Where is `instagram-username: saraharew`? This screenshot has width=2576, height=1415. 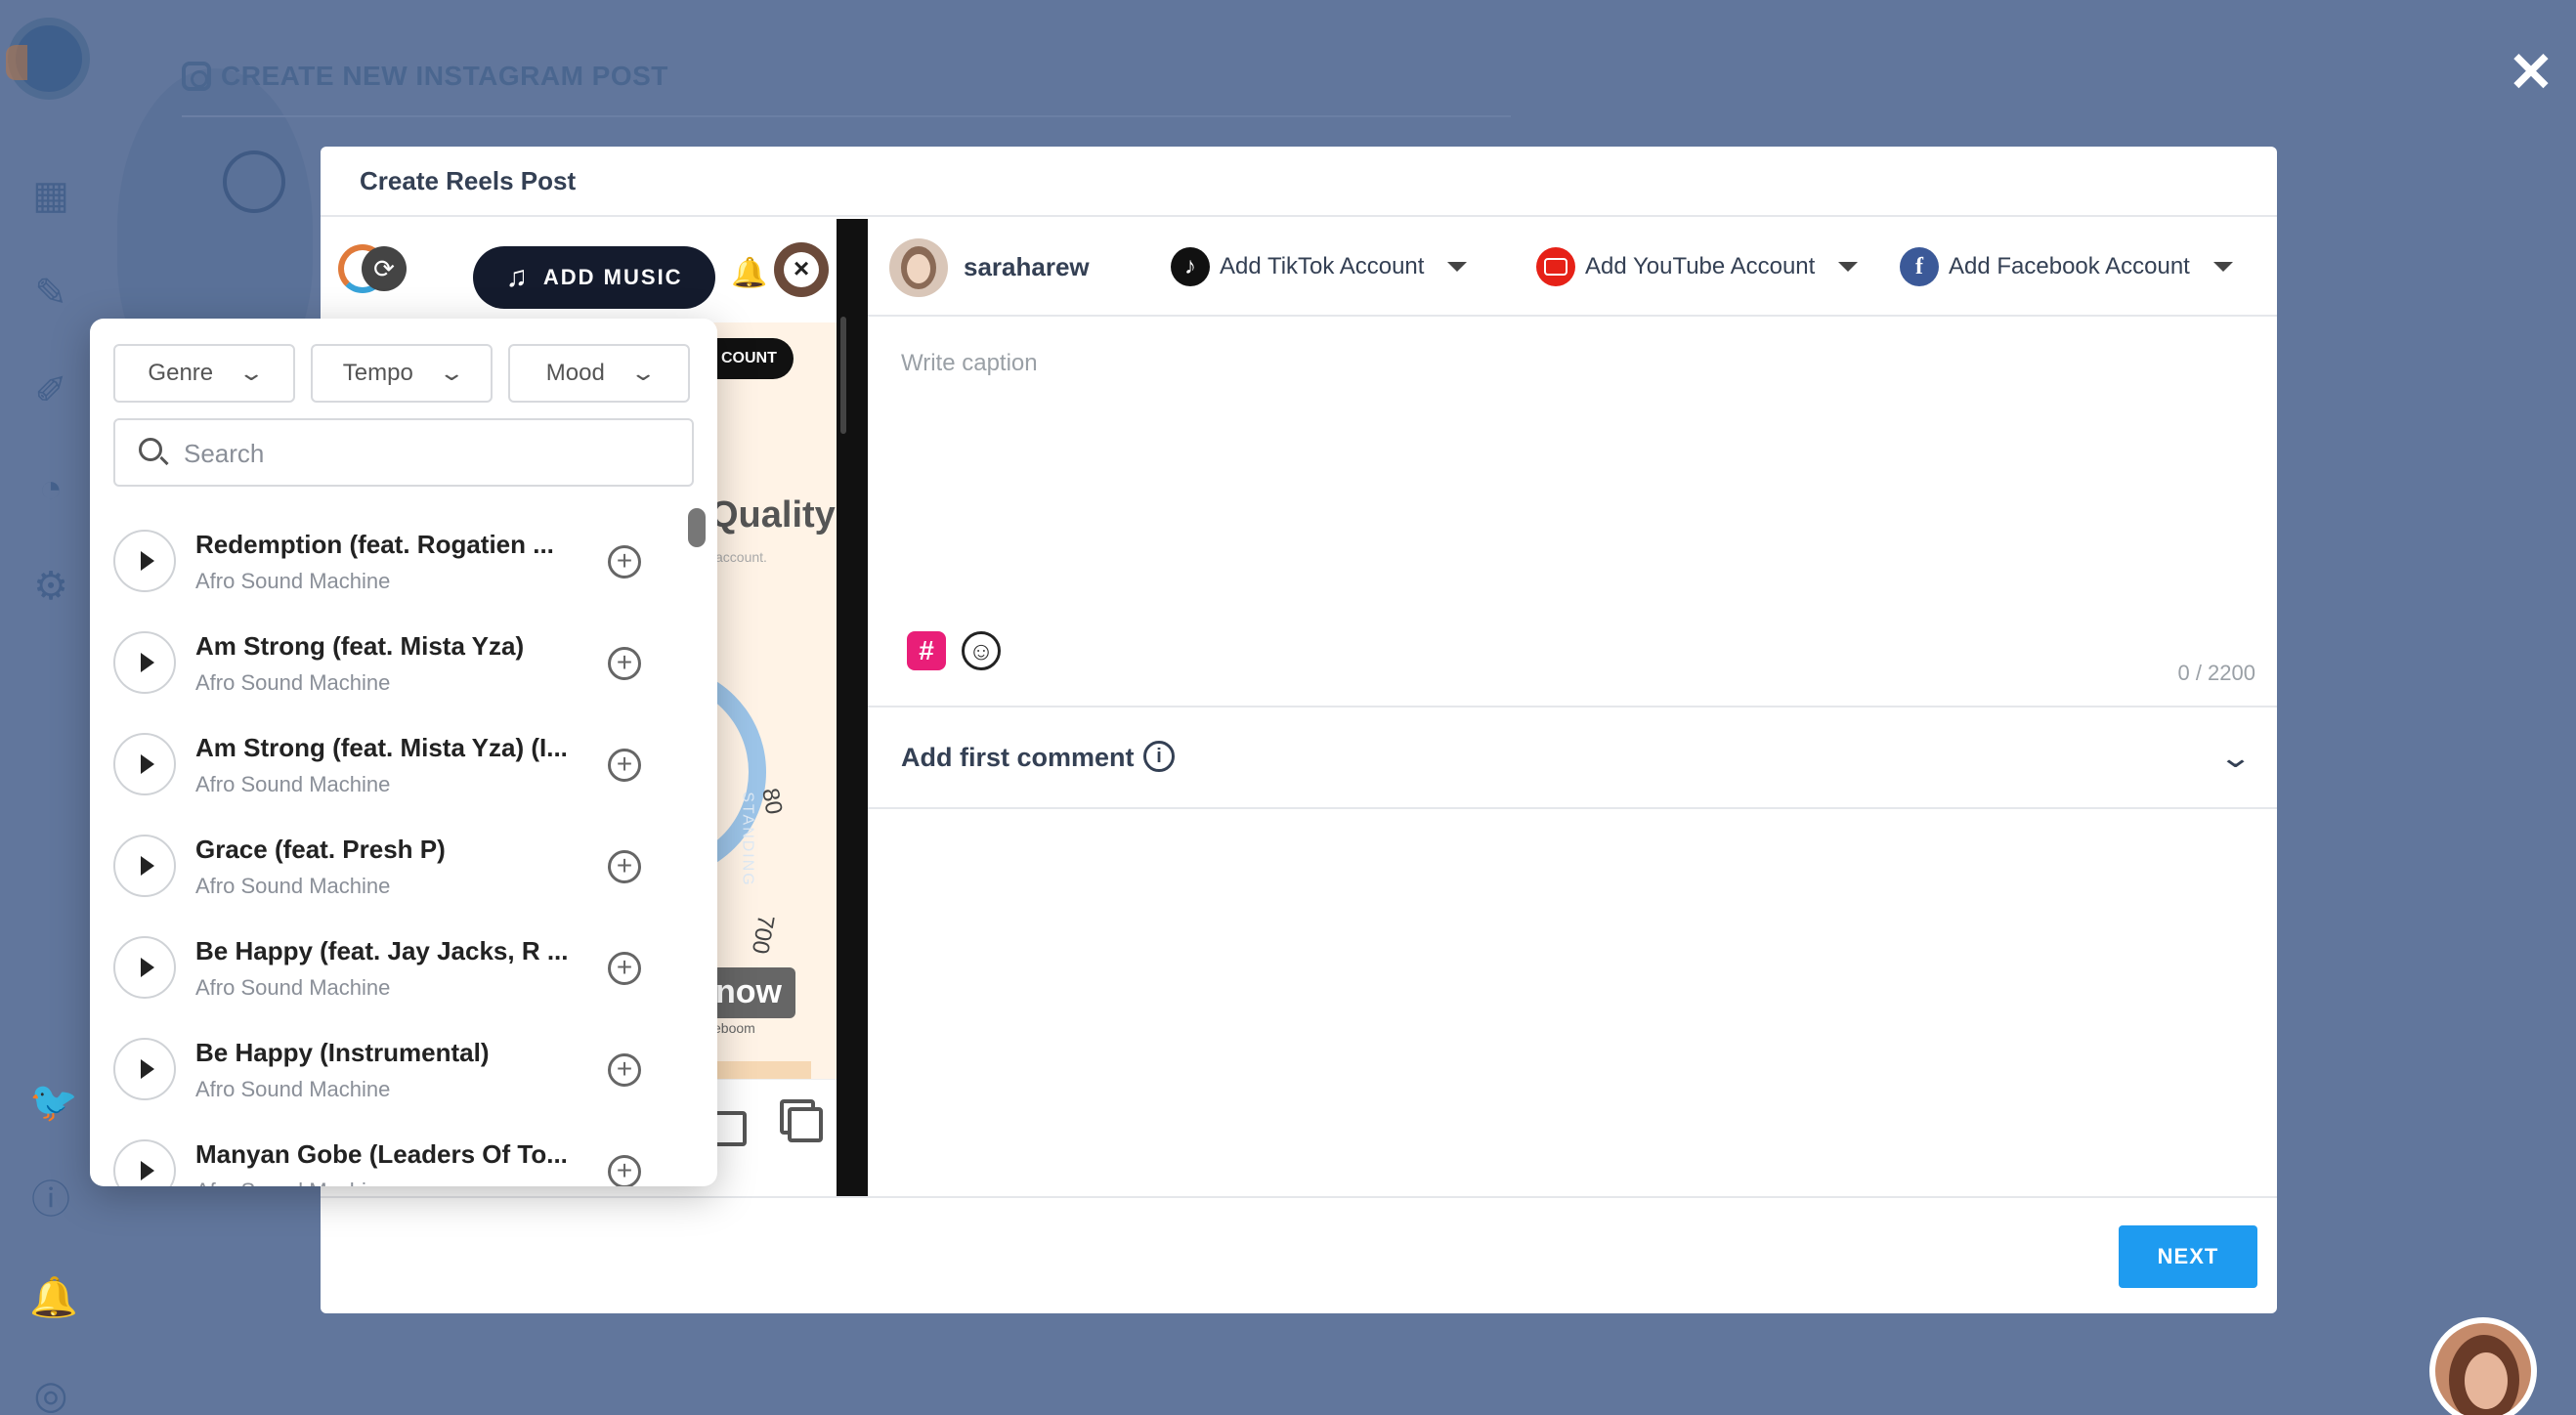
instagram-username: saraharew is located at coordinates (1027, 266).